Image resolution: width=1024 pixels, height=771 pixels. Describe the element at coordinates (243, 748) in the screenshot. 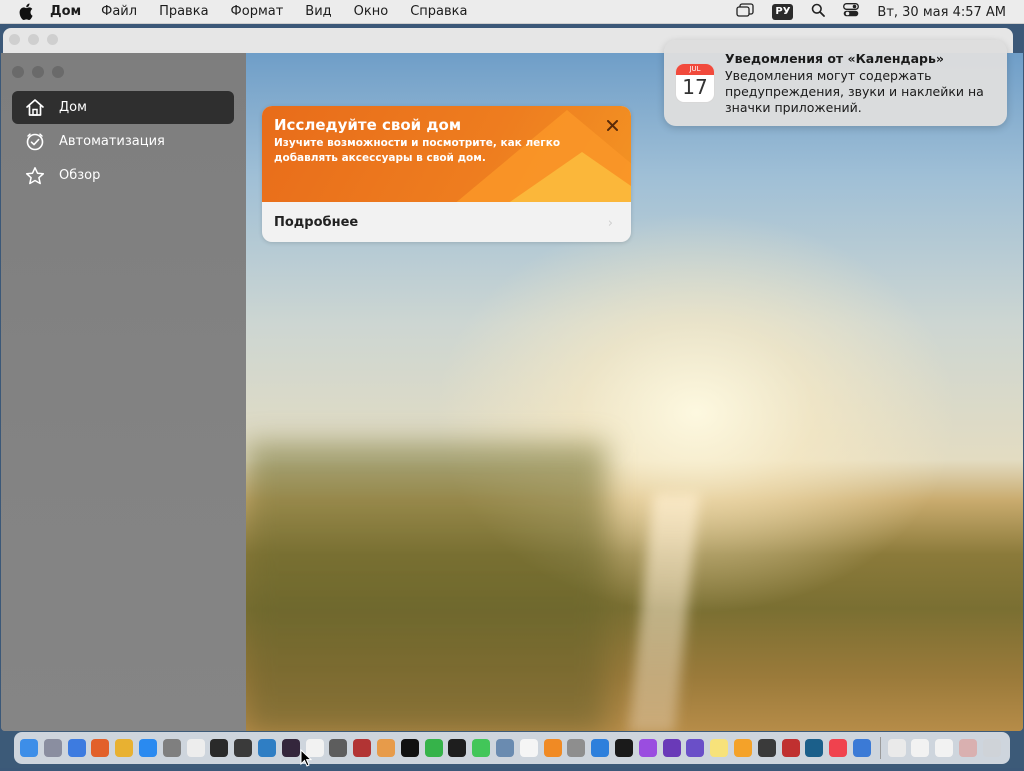

I see `dock-script-editor-icon` at that location.